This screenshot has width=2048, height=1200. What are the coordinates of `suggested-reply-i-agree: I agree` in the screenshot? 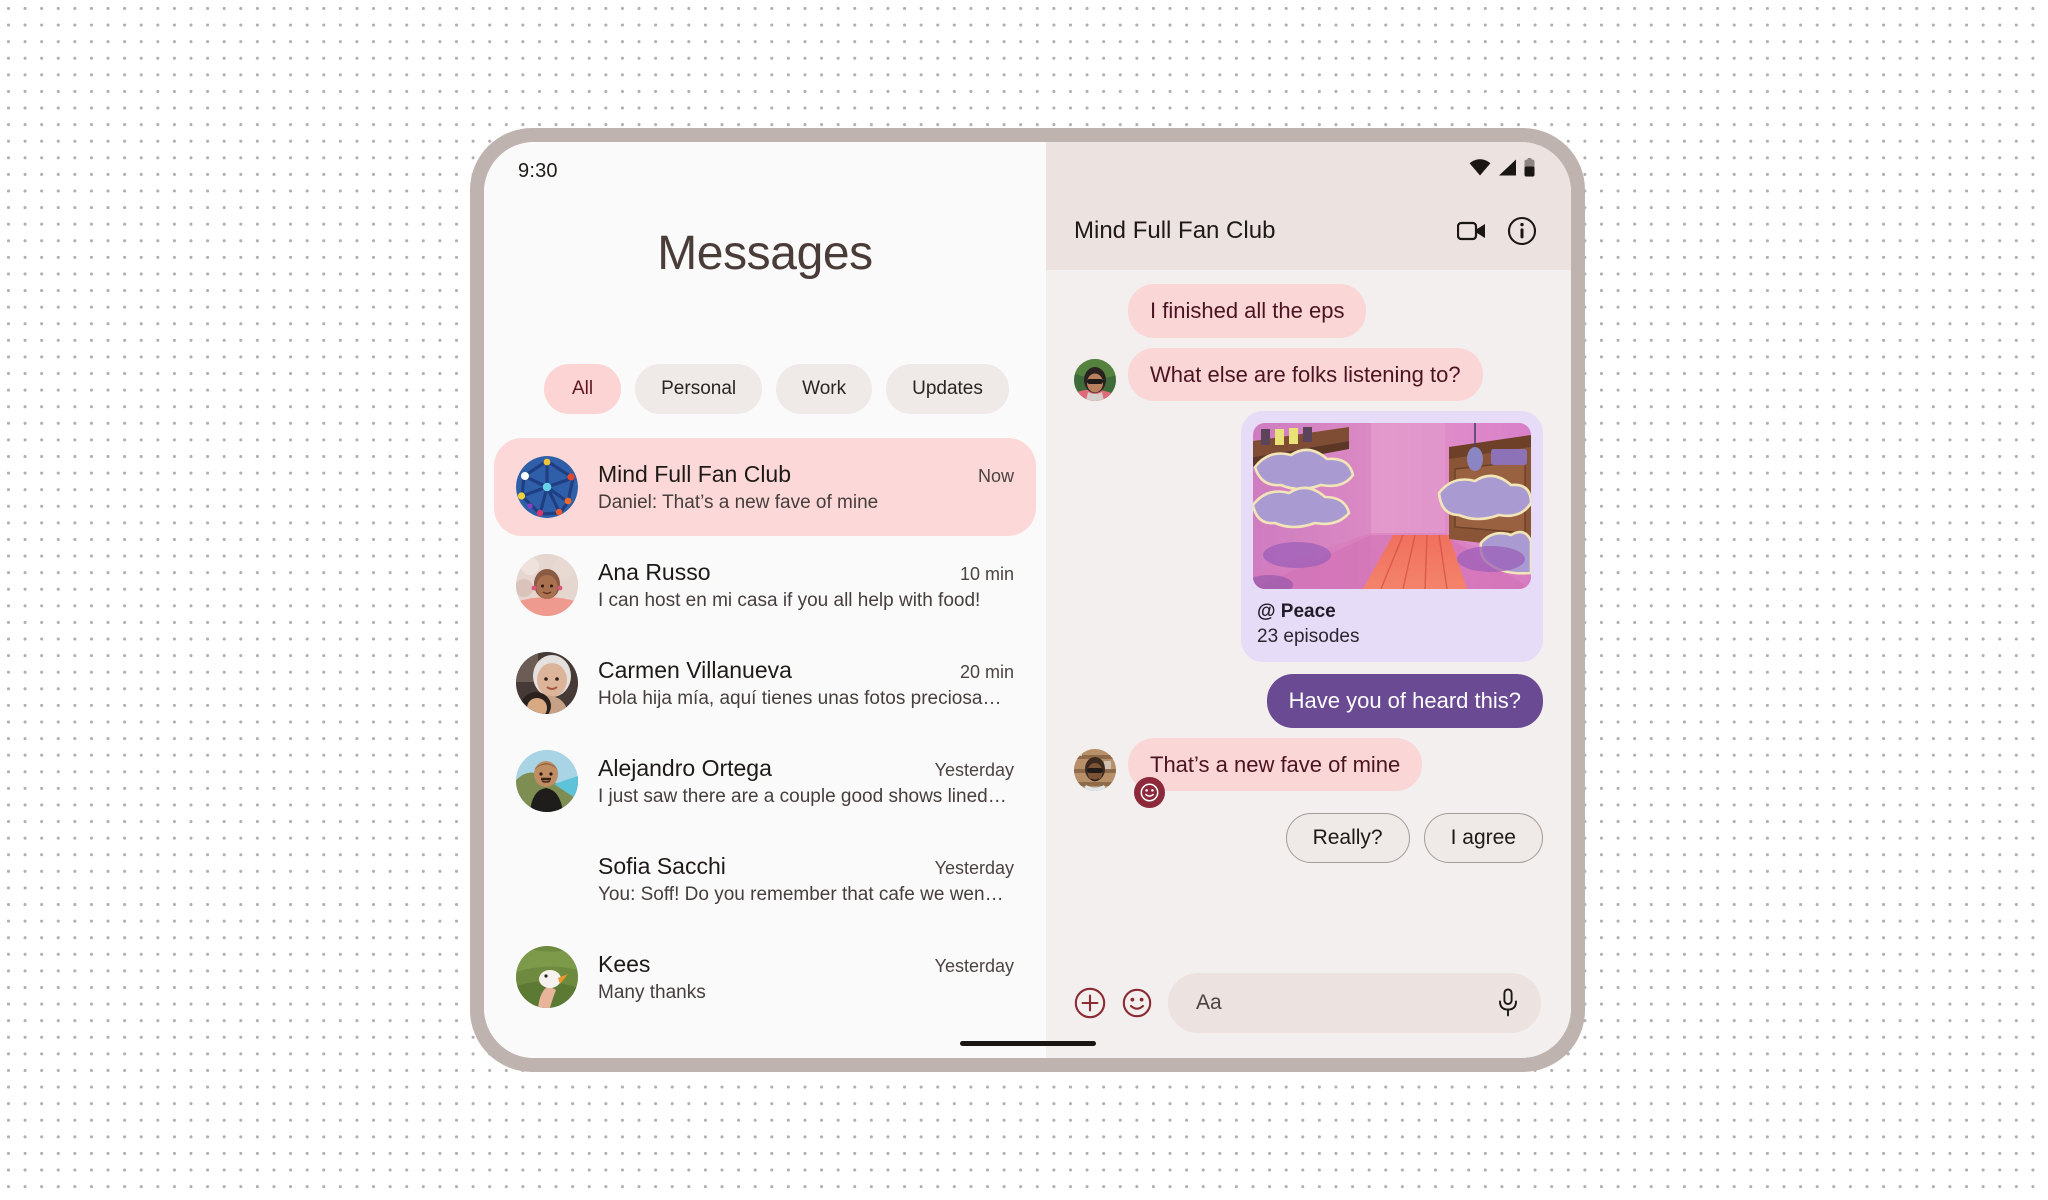 It's located at (1483, 838).